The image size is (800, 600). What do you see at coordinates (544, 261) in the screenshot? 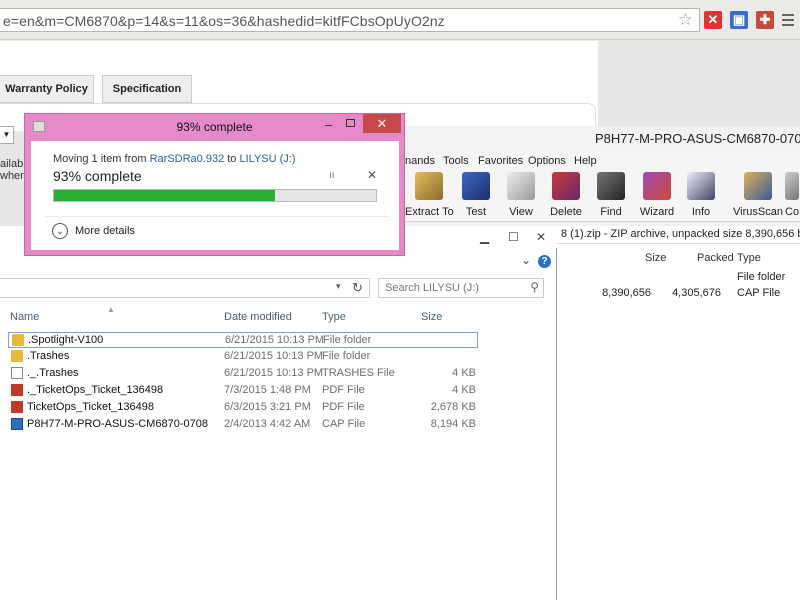
I see `help-icon: ?` at bounding box center [544, 261].